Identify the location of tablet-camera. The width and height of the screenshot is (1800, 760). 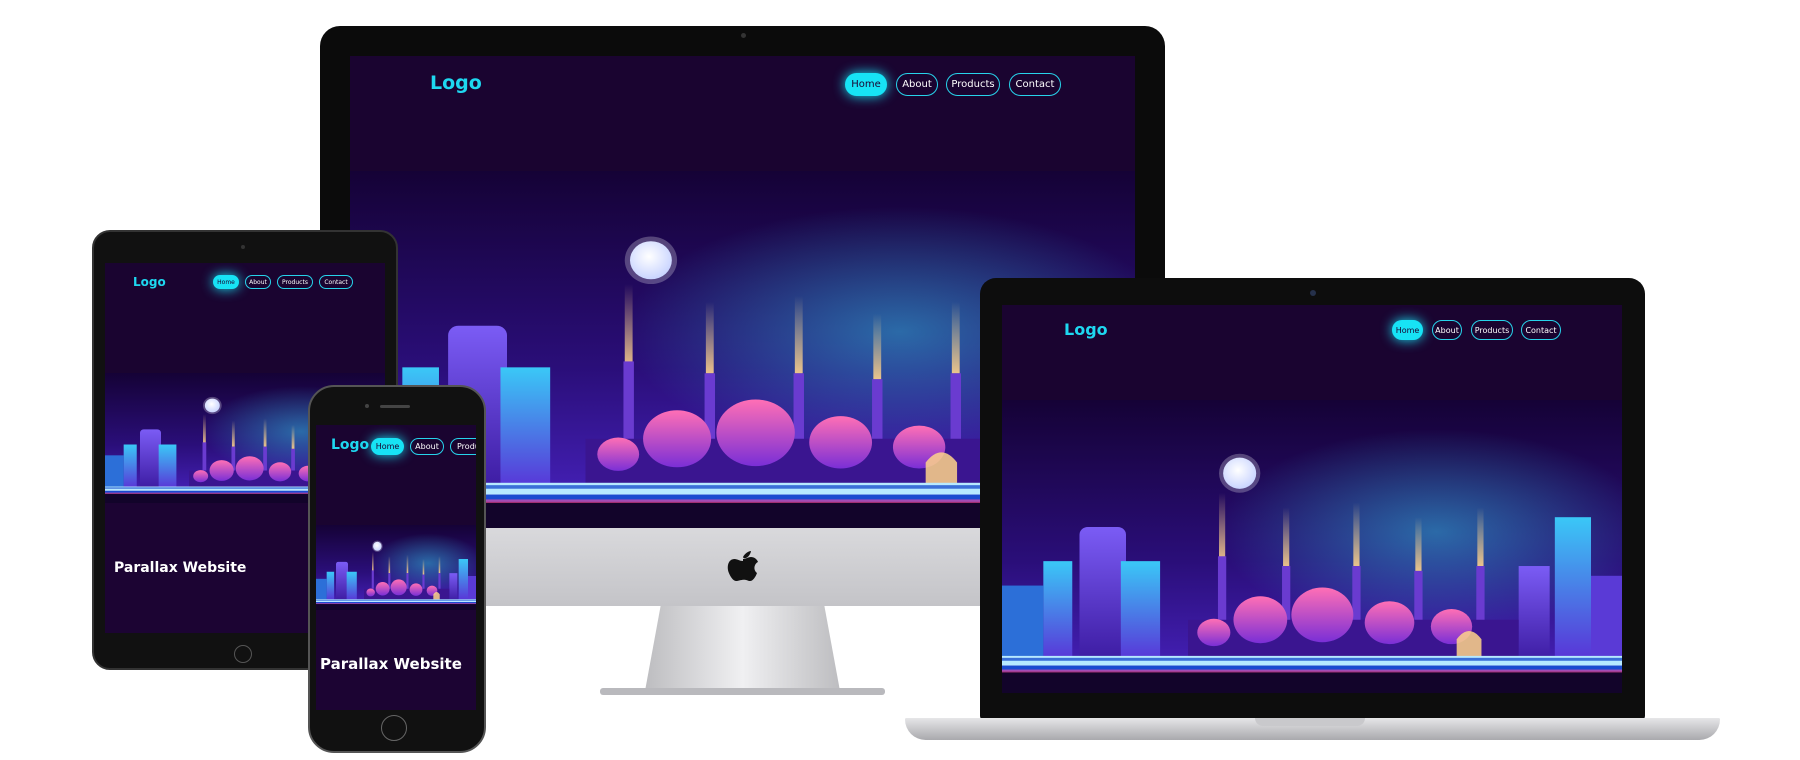
(243, 247).